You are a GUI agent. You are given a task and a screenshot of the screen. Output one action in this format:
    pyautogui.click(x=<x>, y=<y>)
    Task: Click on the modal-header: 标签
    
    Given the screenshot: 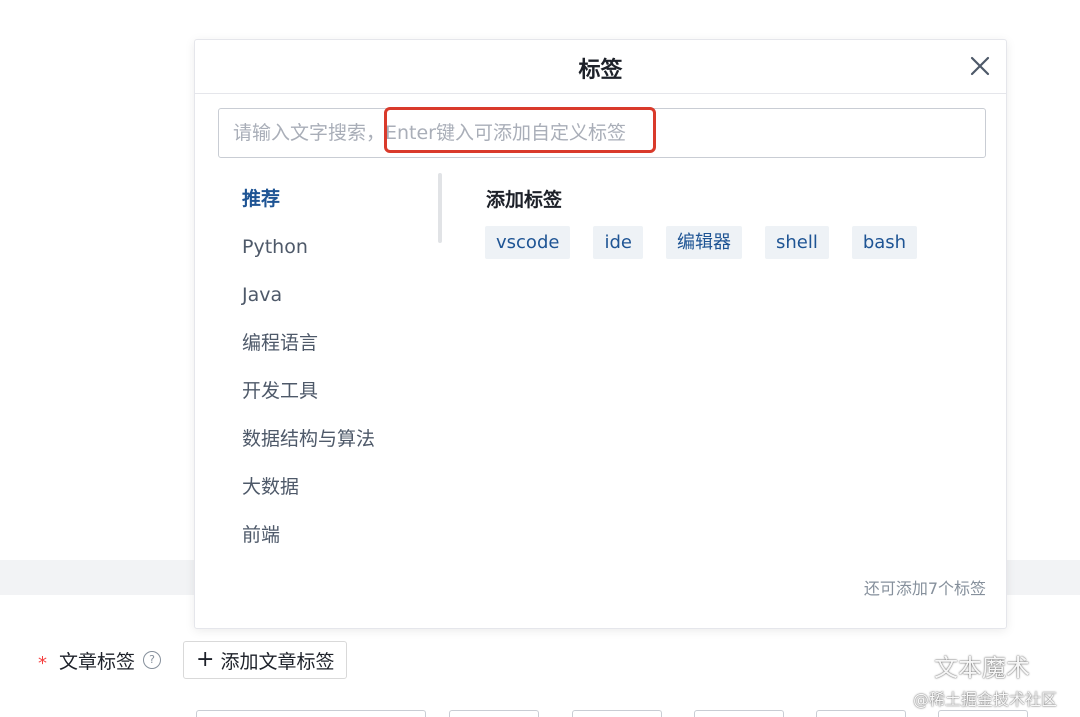 What is the action you would take?
    pyautogui.click(x=600, y=67)
    